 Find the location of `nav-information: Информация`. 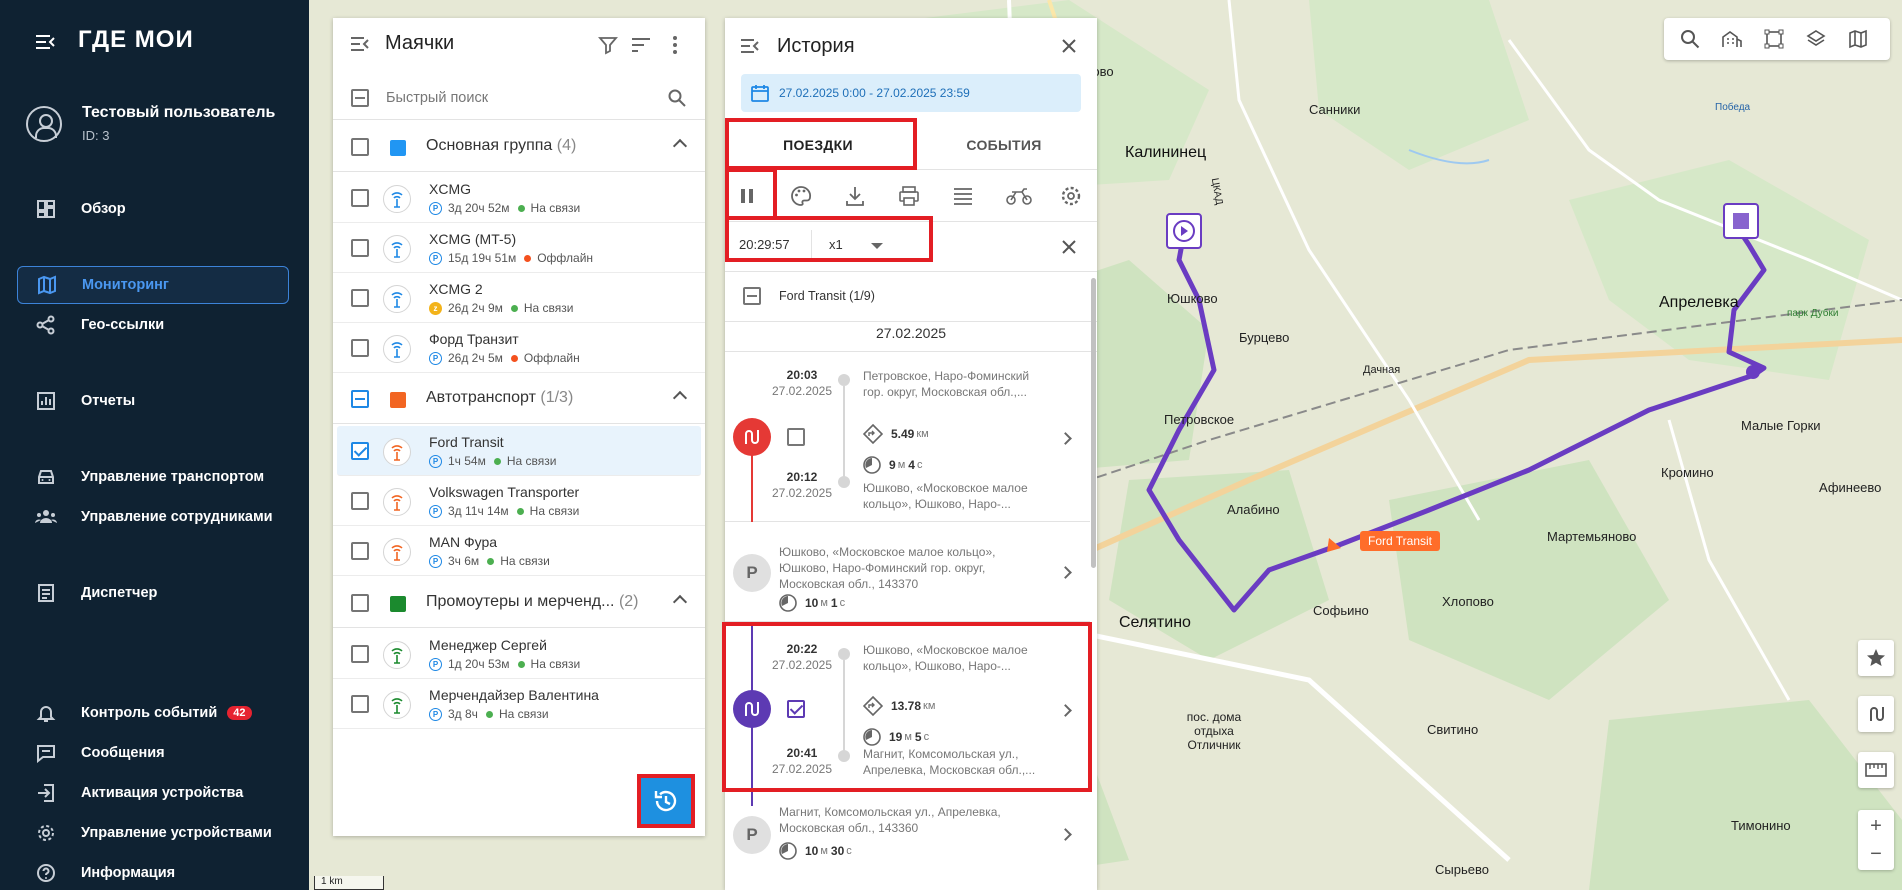

nav-information: Информация is located at coordinates (153, 872).